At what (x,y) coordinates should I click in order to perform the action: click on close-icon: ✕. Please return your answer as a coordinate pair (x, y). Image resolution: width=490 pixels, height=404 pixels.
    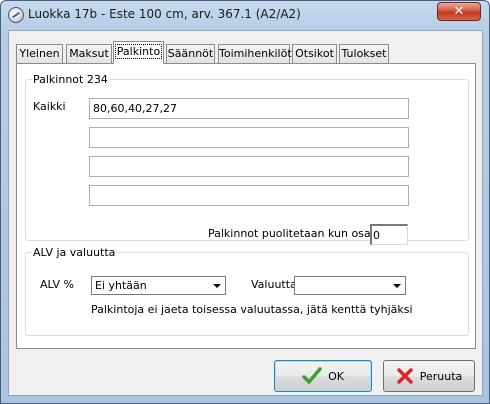
    Looking at the image, I should click on (459, 11).